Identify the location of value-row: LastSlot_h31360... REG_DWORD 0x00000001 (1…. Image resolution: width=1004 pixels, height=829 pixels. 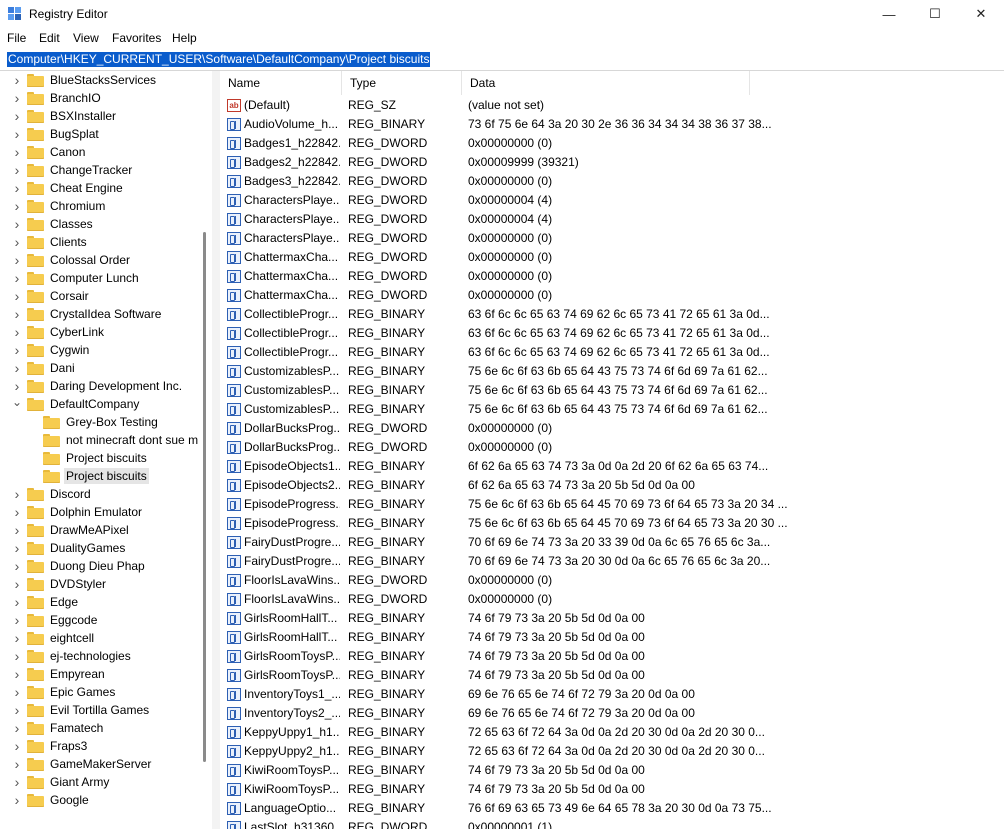
(612, 823).